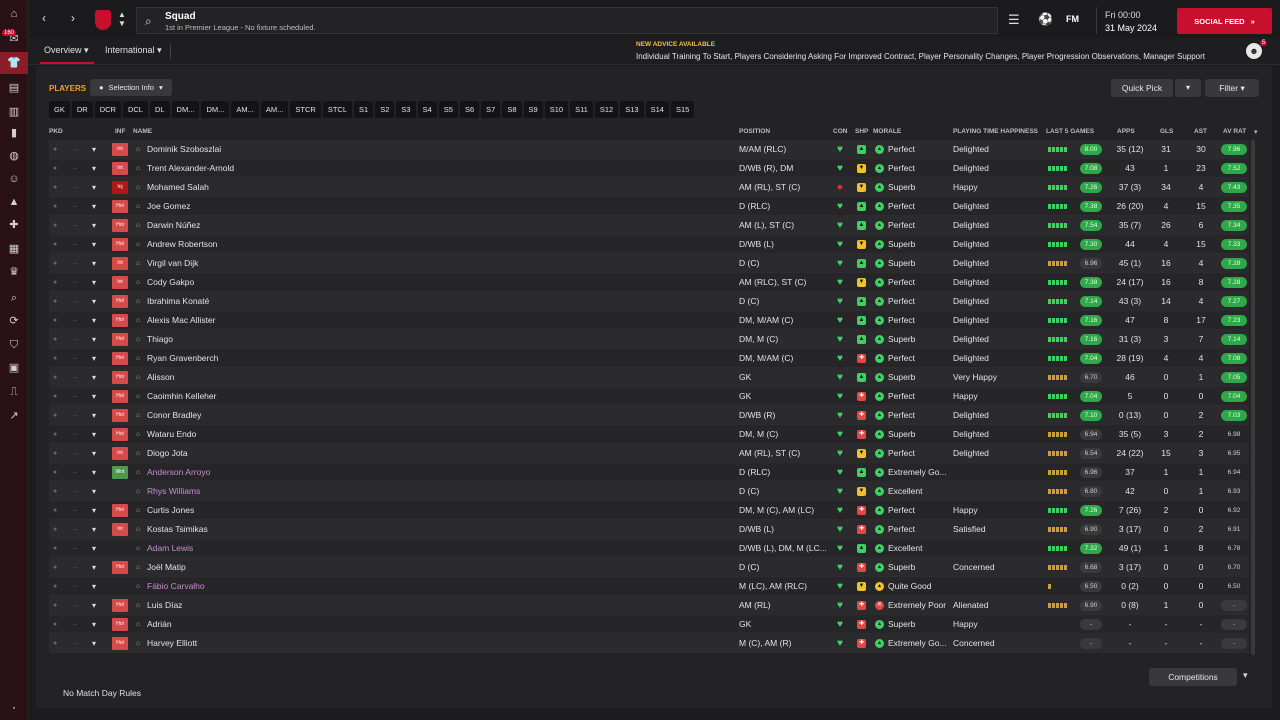 The image size is (1280, 720). What do you see at coordinates (14, 225) in the screenshot?
I see `medical-icon: ✚` at bounding box center [14, 225].